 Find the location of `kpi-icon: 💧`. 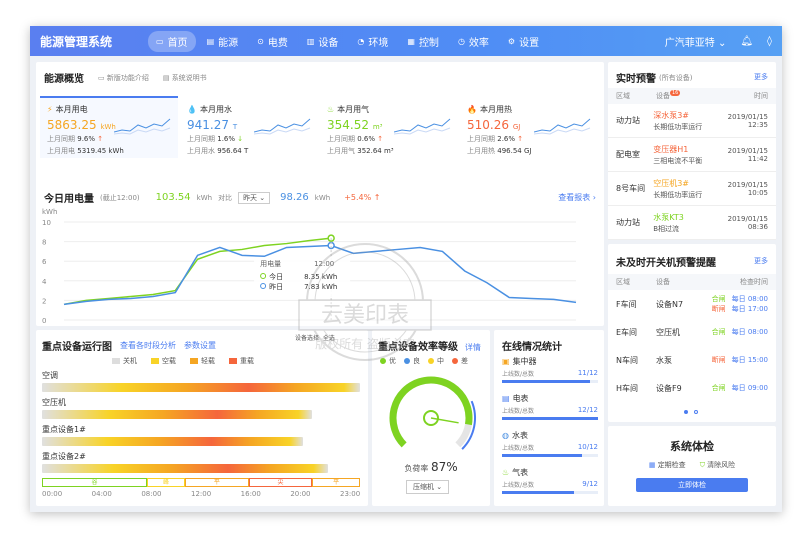

kpi-icon: 💧 is located at coordinates (192, 109).